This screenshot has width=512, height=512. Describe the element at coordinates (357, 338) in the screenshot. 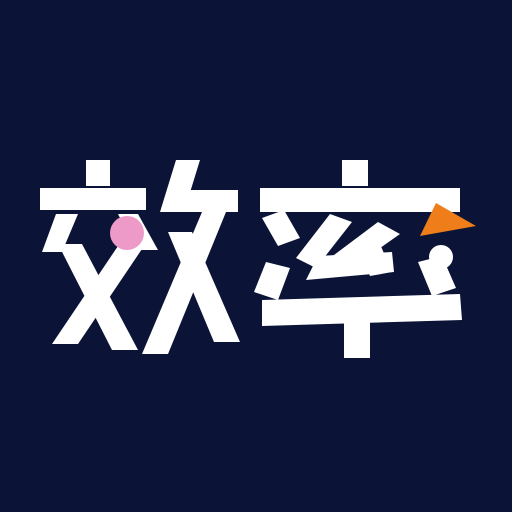

I see `lv-stem` at that location.